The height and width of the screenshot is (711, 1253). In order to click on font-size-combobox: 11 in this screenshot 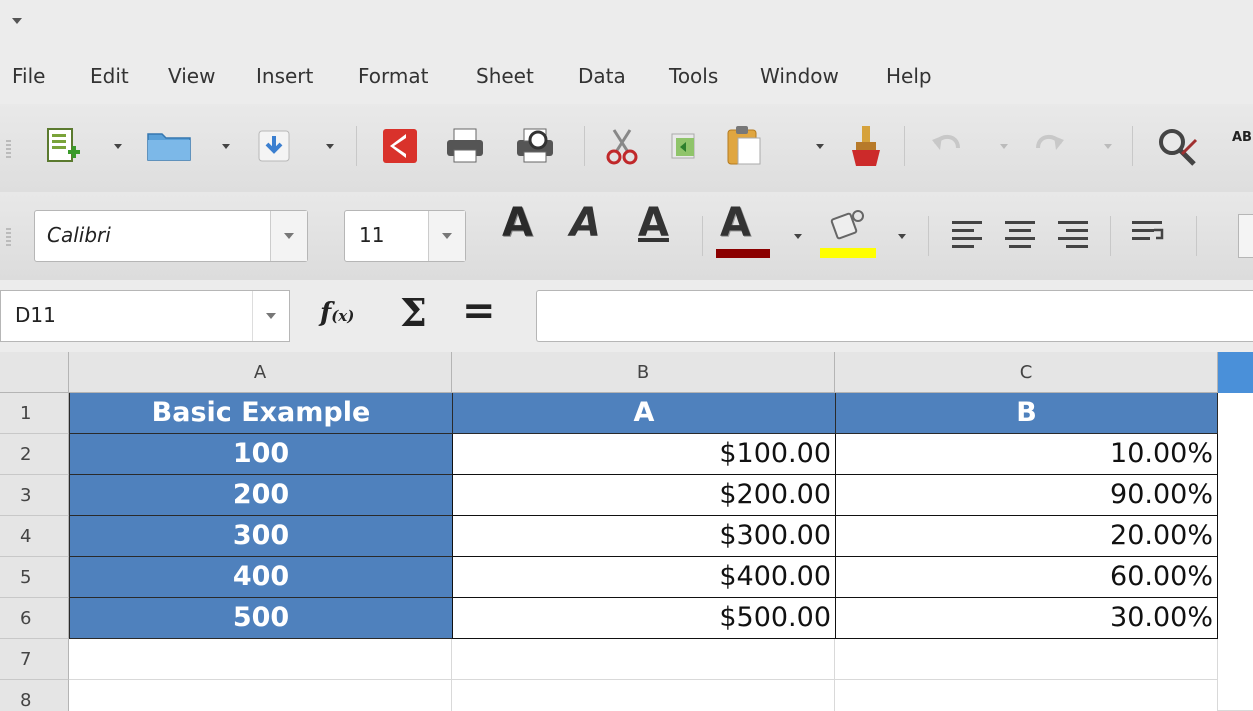, I will do `click(405, 236)`.